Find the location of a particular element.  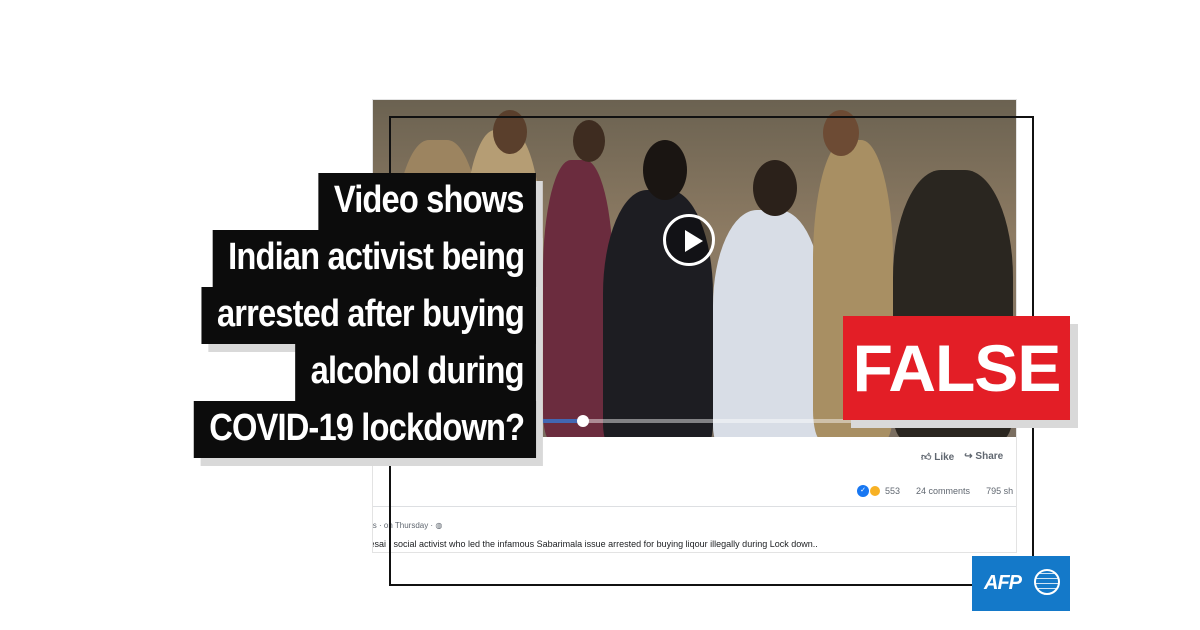

false-verdict-badge: FALSE is located at coordinates (956, 368).